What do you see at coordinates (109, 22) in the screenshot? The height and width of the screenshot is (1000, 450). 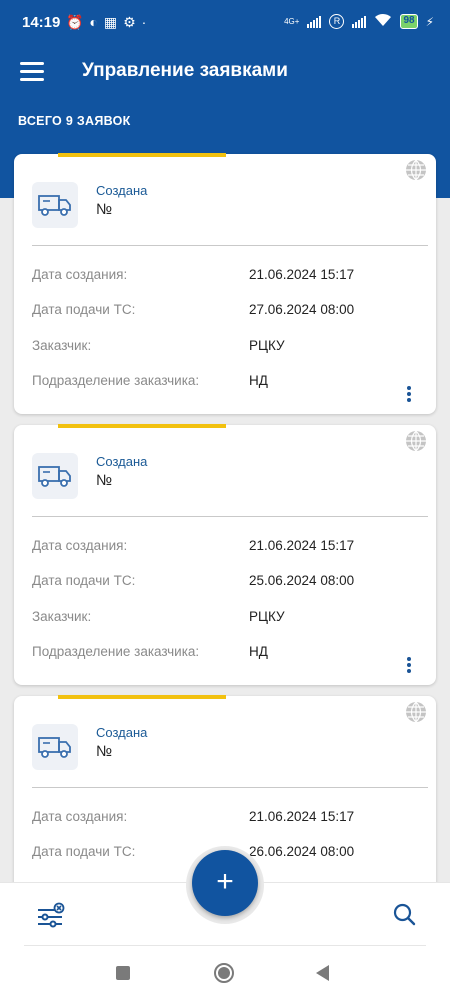 I see `notification-icons: ⏰◐▦⚙·` at bounding box center [109, 22].